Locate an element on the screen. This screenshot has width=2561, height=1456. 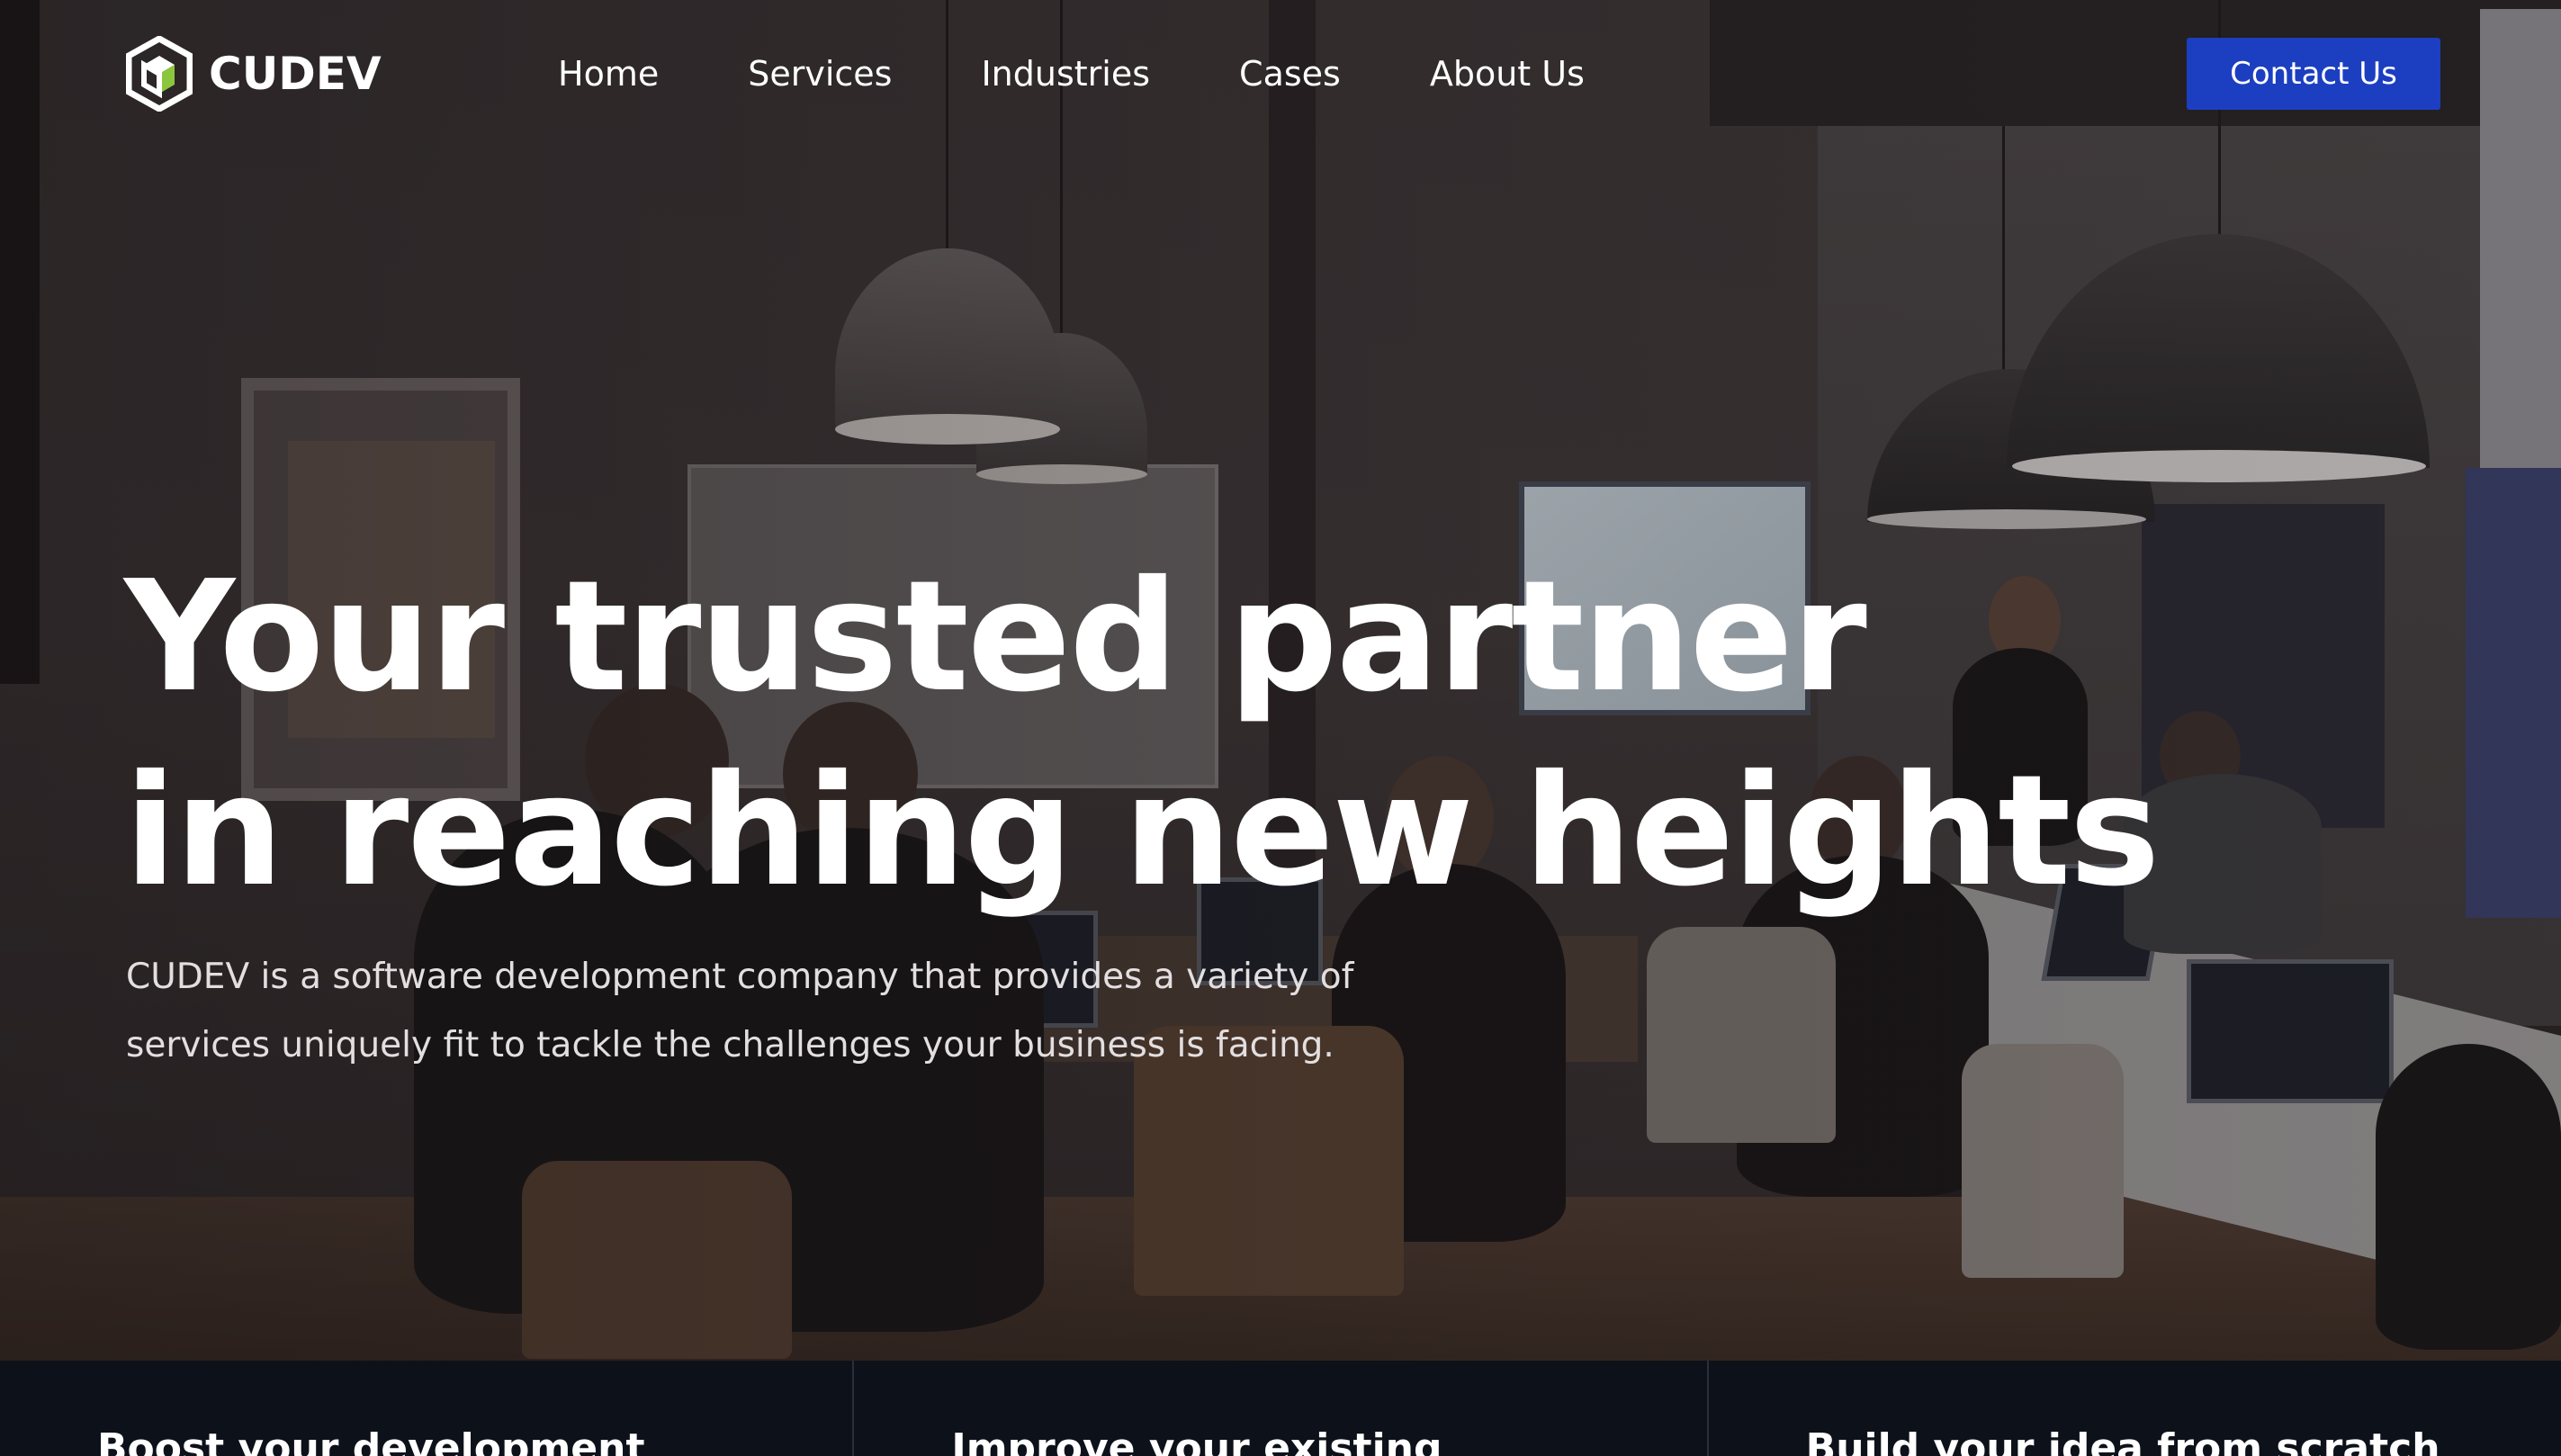
service-card: Improve your existing is located at coordinates (1281, 1408).